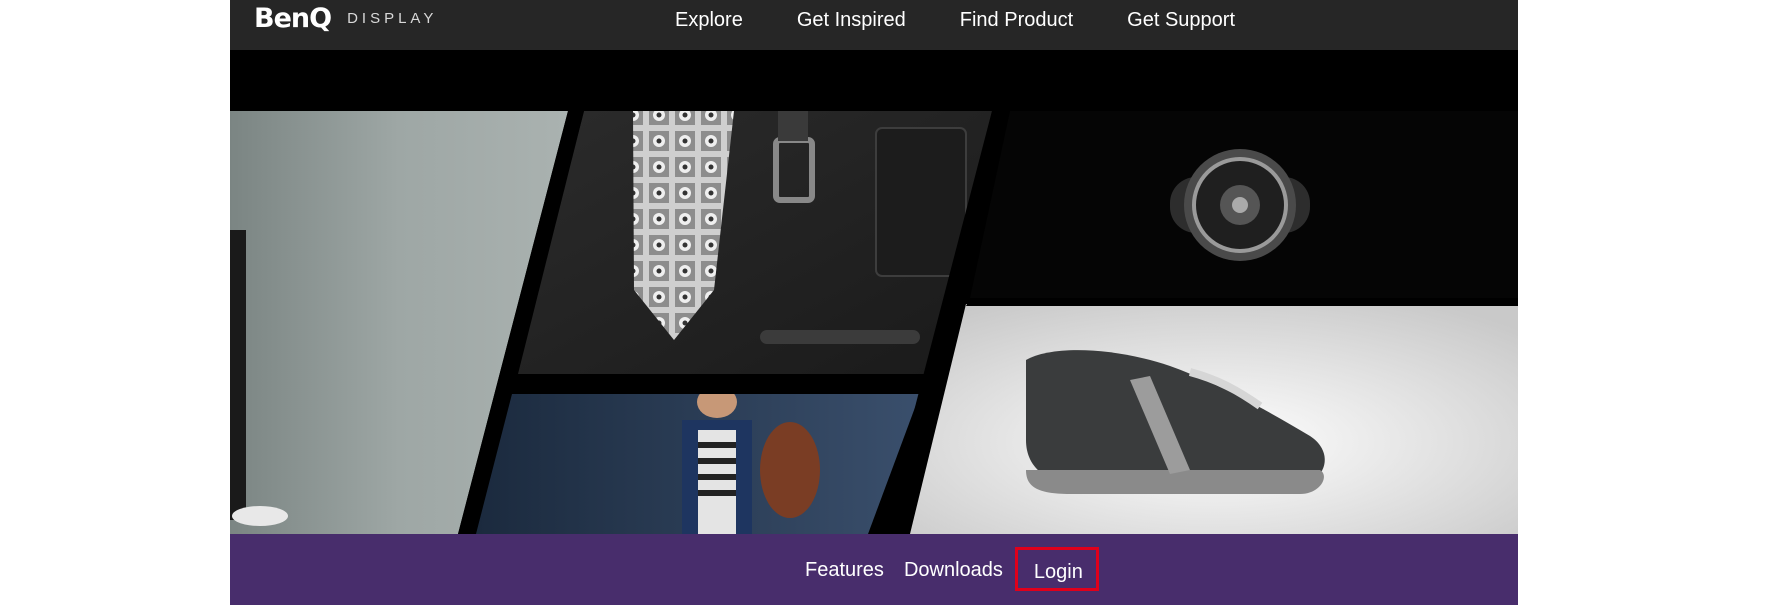  I want to click on nav-link-get-support: Get Support, so click(1181, 20).